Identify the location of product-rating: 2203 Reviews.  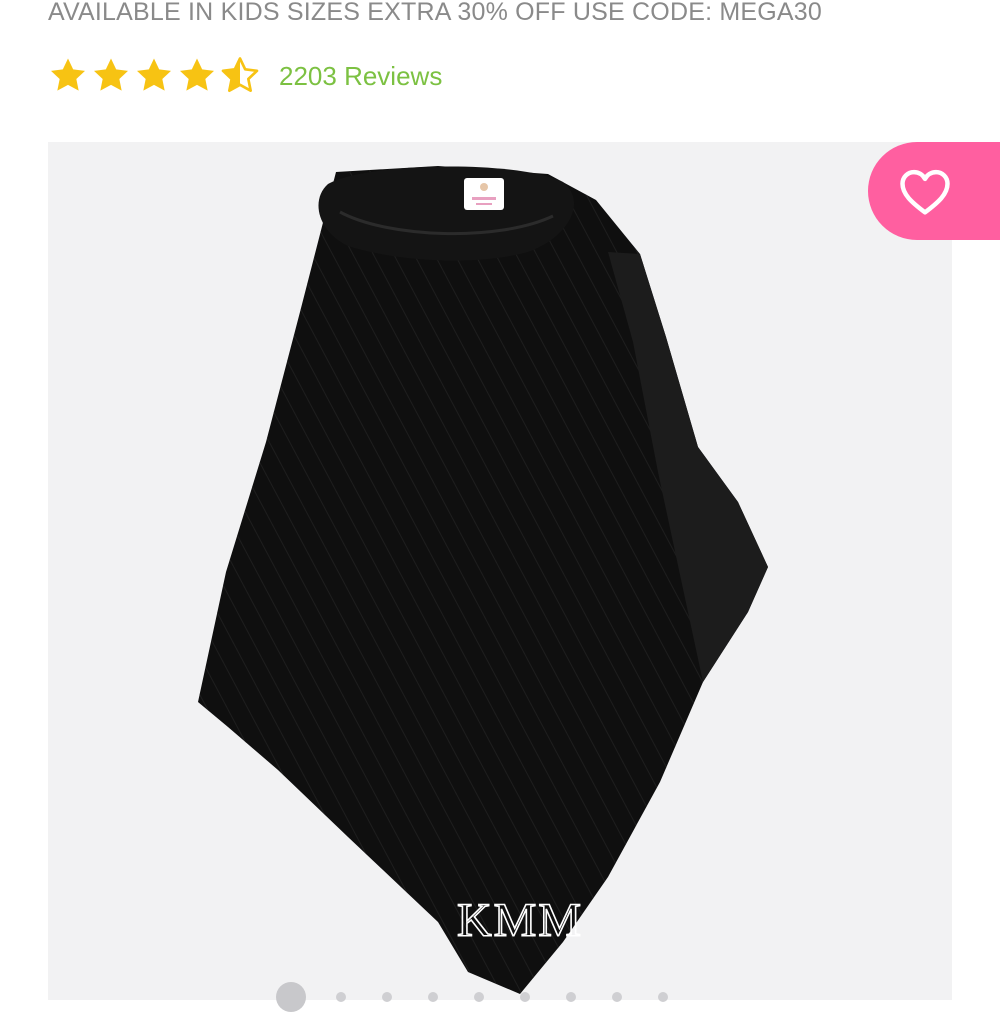
(245, 76).